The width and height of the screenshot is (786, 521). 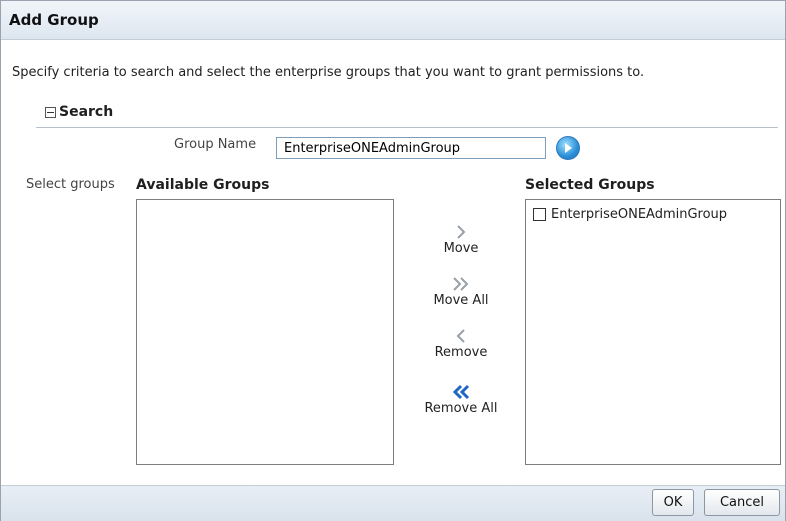 I want to click on chevron-left-icon, so click(x=460, y=336).